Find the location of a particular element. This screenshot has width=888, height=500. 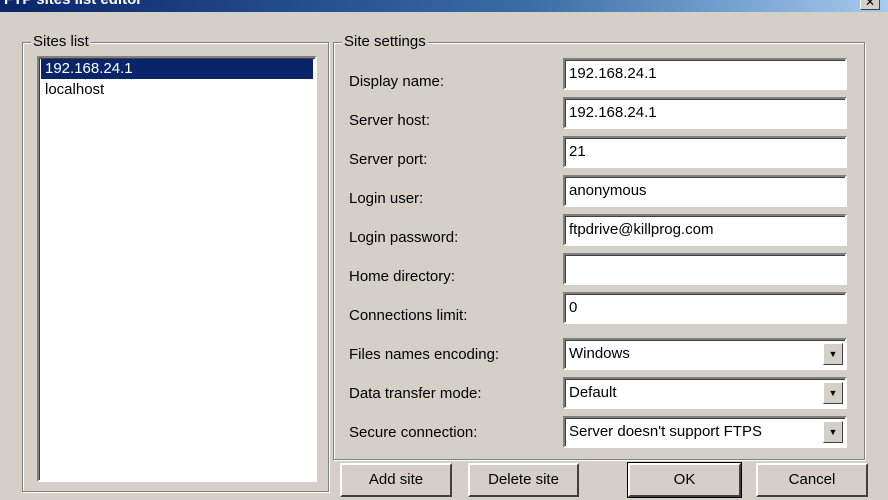

login-password-input: ftpdrive@killprog.com is located at coordinates (705, 230).